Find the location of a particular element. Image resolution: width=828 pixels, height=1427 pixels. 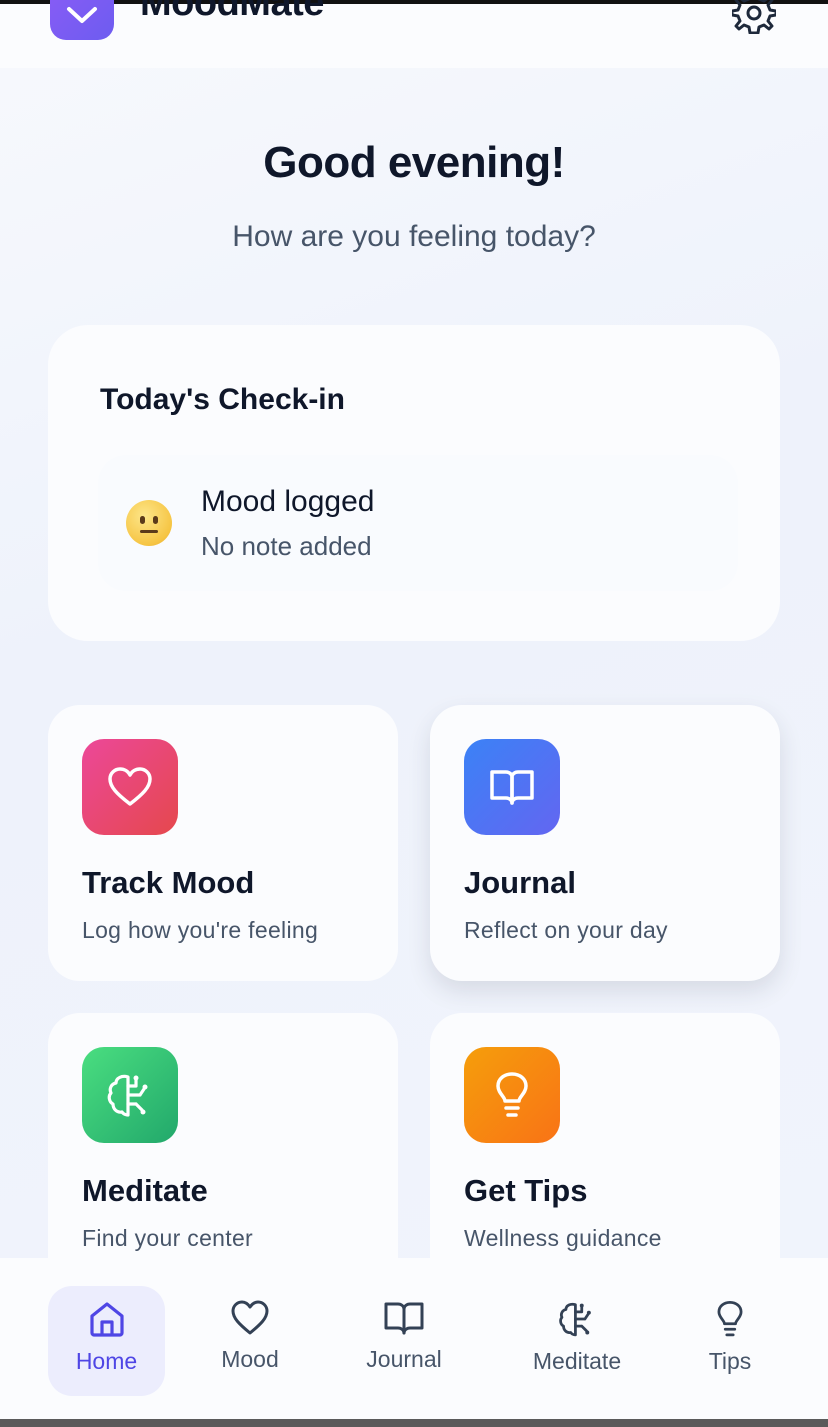

journal-description: Reflect on your day is located at coordinates (566, 930).